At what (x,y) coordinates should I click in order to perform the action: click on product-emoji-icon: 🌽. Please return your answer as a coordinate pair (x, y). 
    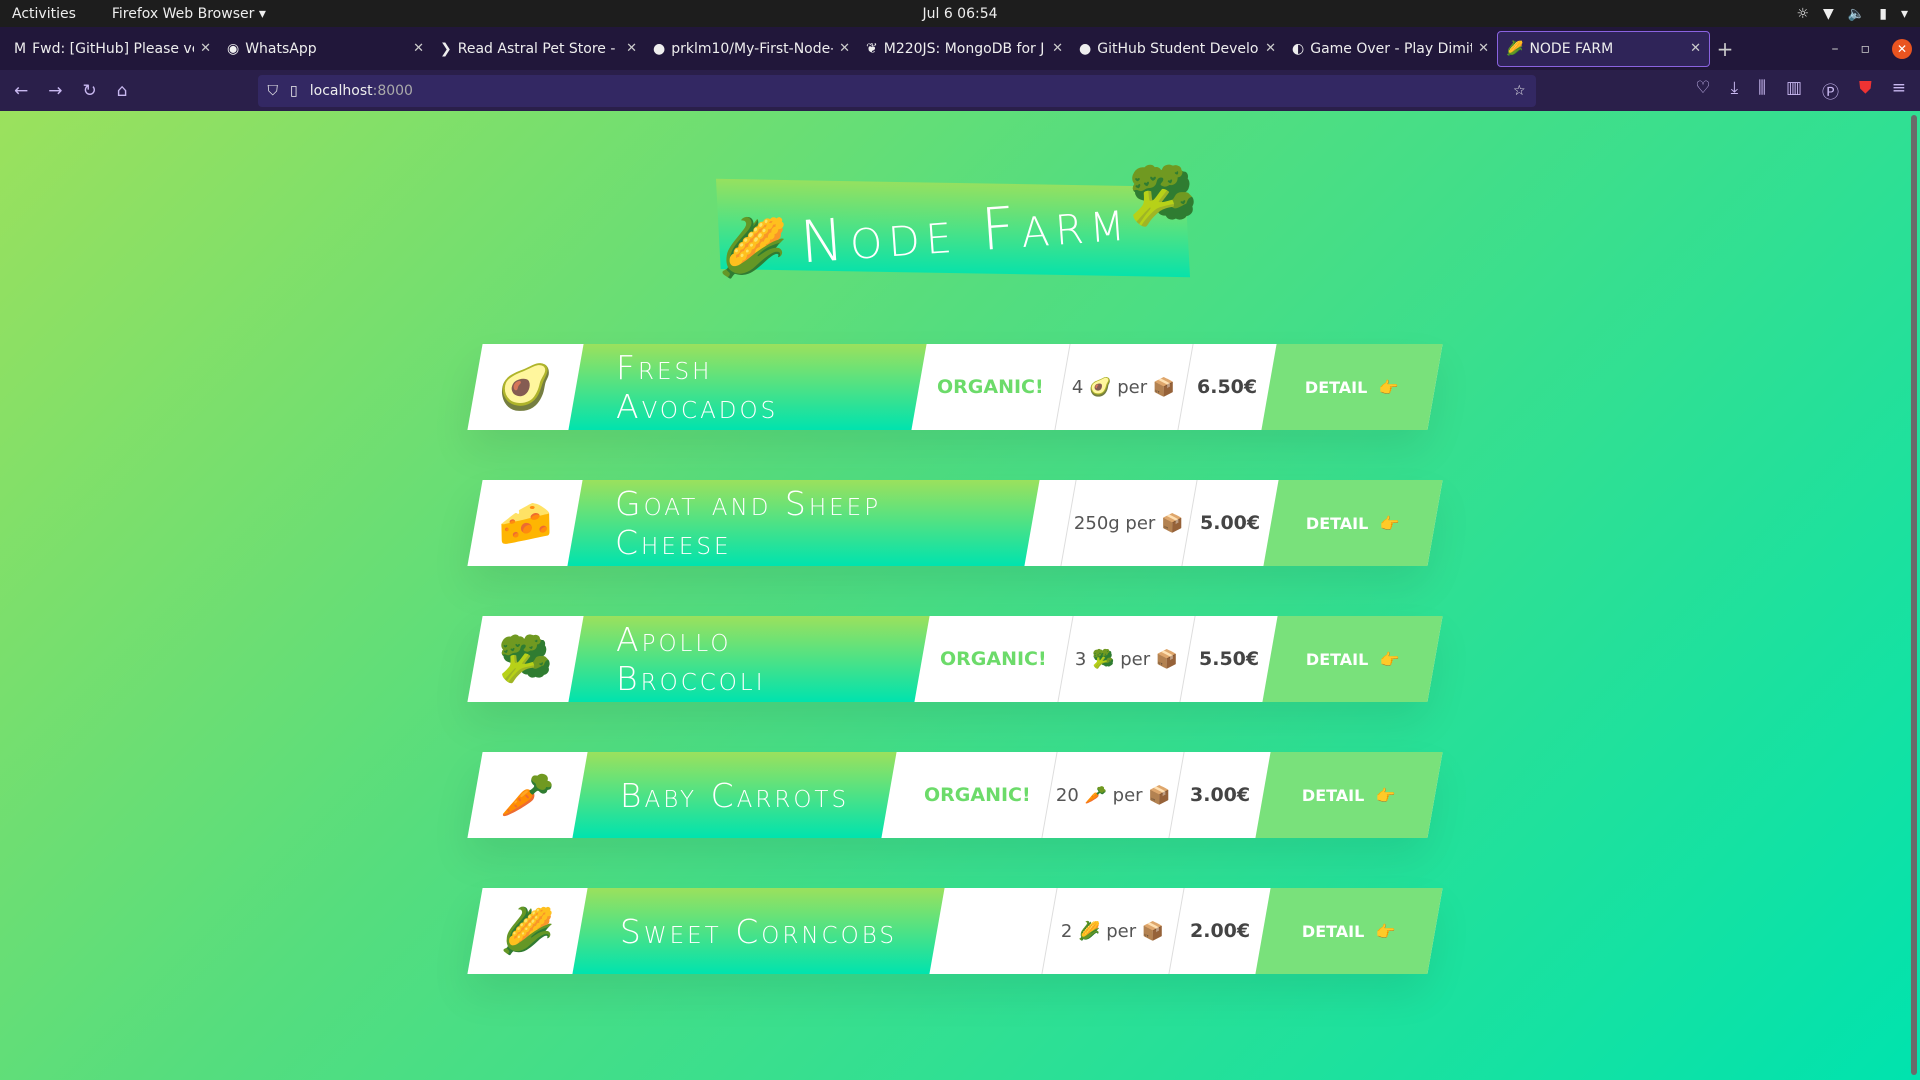
    Looking at the image, I should click on (527, 931).